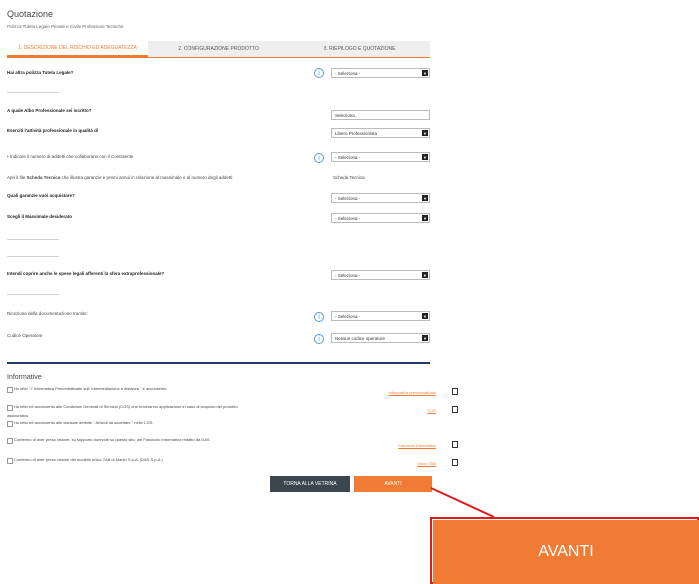  What do you see at coordinates (462, 502) in the screenshot?
I see `callout-line` at bounding box center [462, 502].